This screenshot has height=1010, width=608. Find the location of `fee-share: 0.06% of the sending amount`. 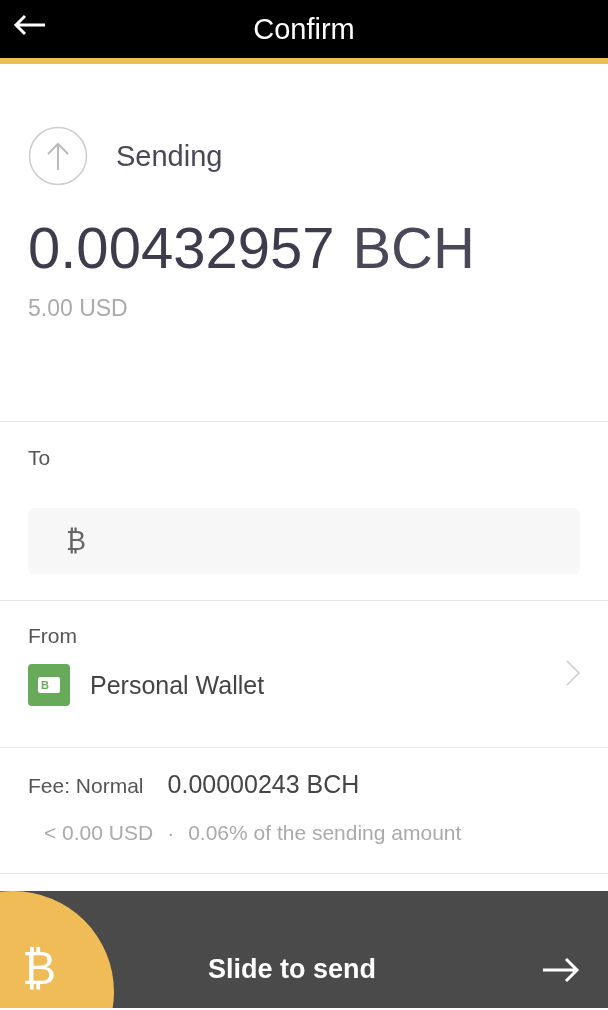

fee-share: 0.06% of the sending amount is located at coordinates (325, 833).